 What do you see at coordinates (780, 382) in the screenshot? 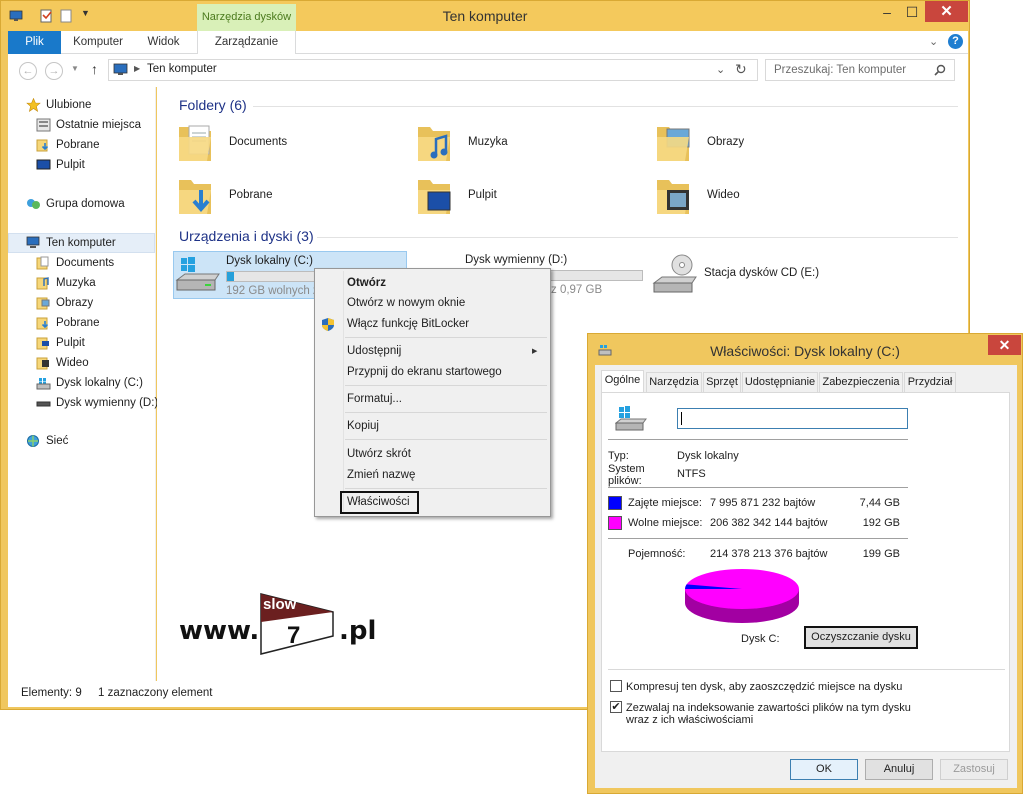
I see `tab-sharing: Udostępnianie` at bounding box center [780, 382].